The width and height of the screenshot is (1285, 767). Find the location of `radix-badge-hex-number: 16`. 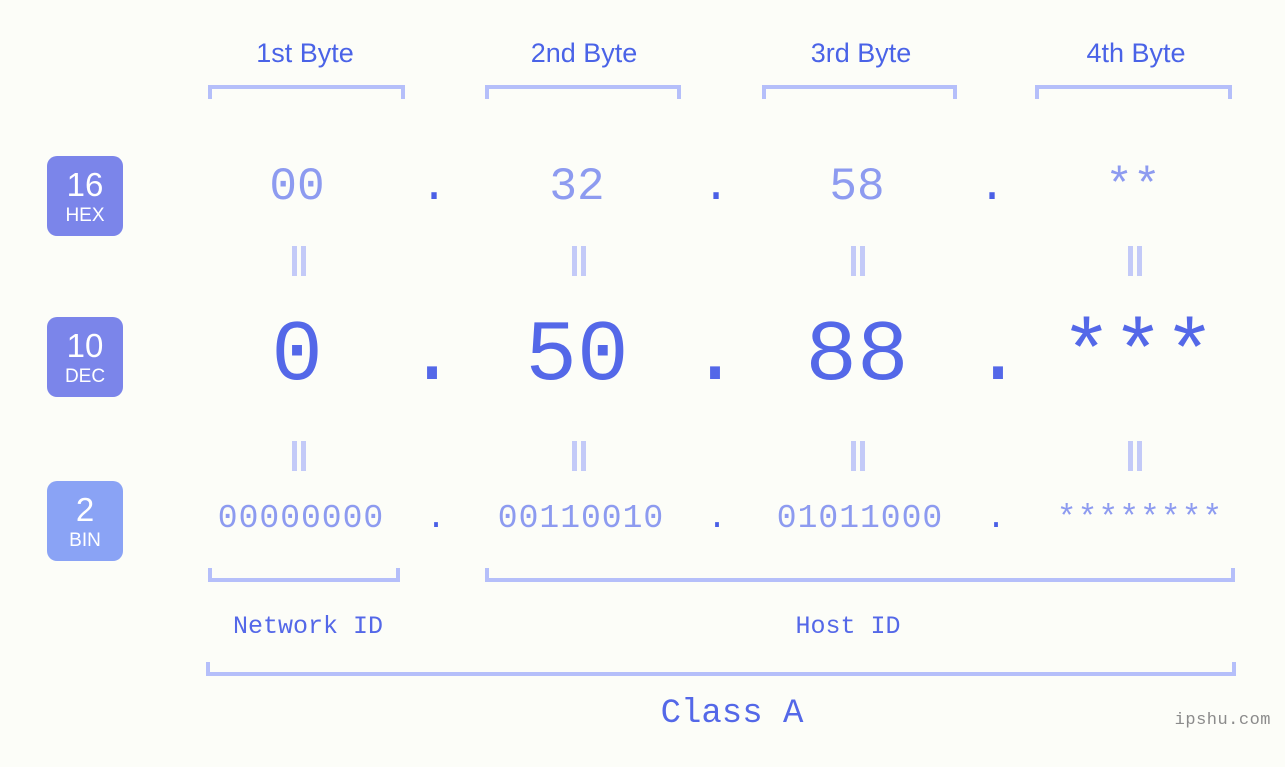

radix-badge-hex-number: 16 is located at coordinates (85, 184).